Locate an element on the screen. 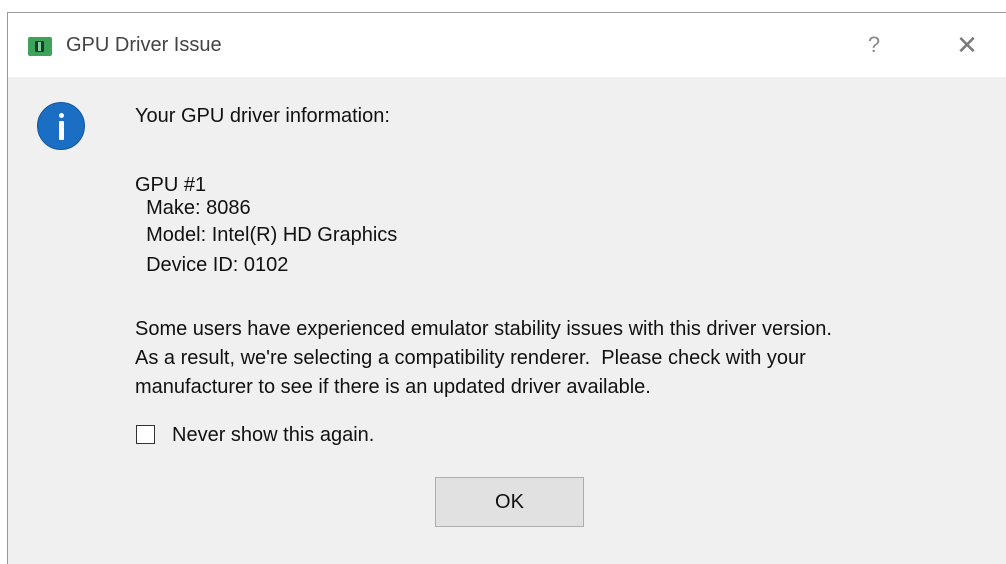  never-show-again-label: Never show this again. is located at coordinates (273, 435).